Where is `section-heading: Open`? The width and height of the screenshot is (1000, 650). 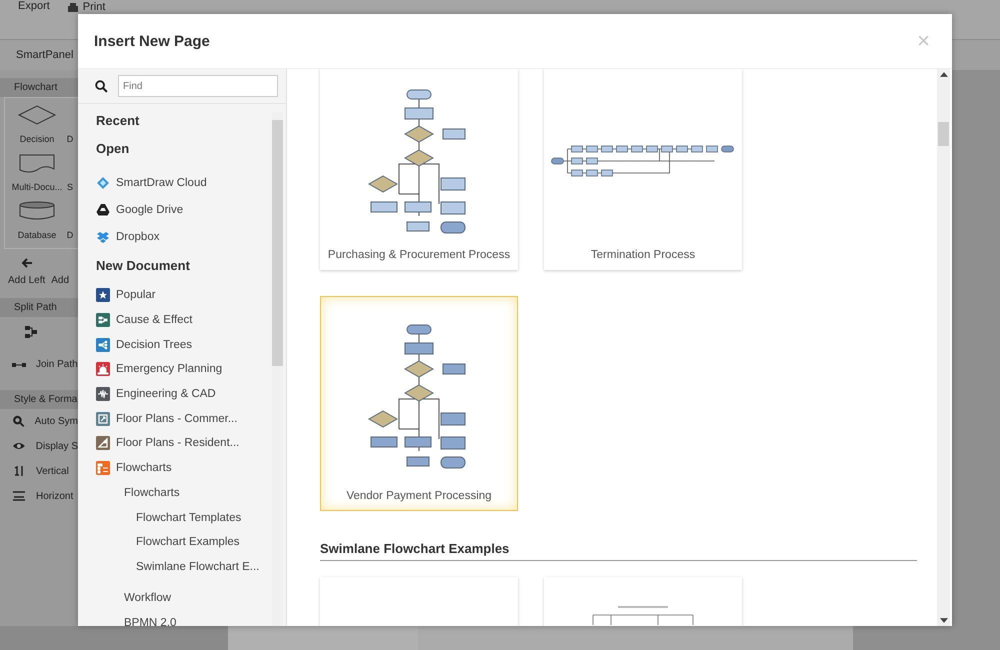
section-heading: Open is located at coordinates (113, 149).